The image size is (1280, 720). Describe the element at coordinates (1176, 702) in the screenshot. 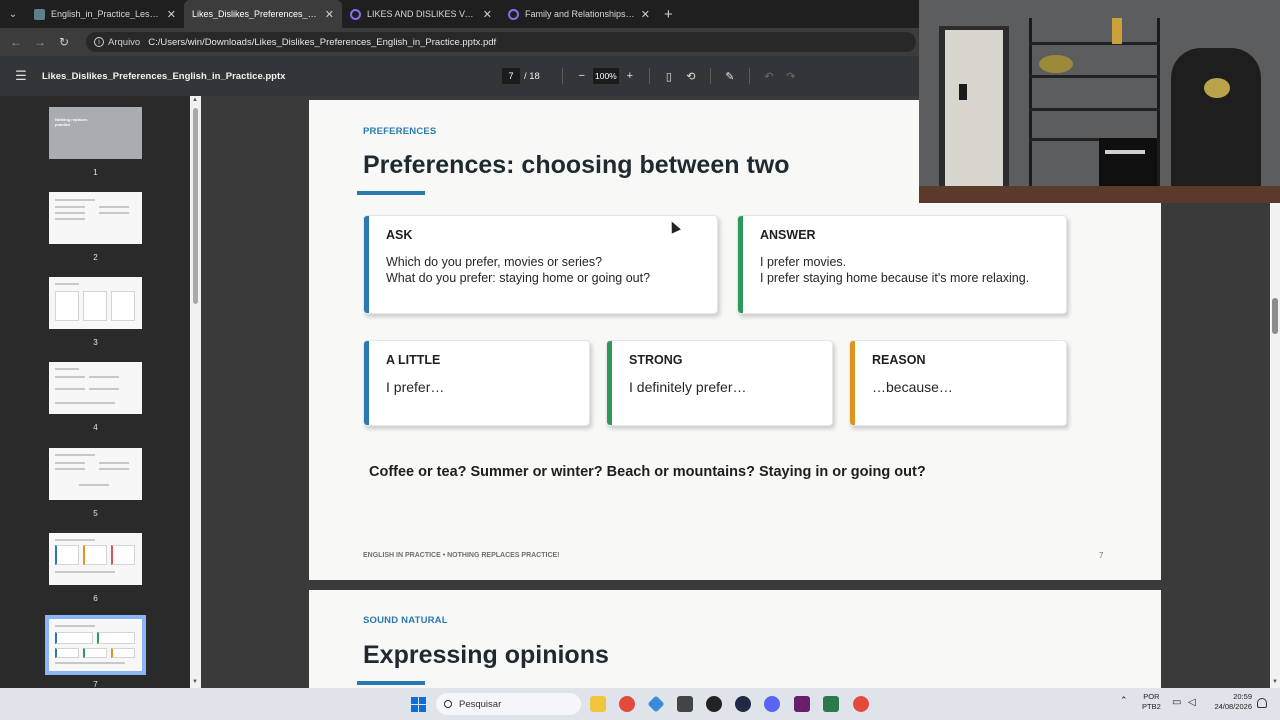

I see `network-icon: ▭` at that location.